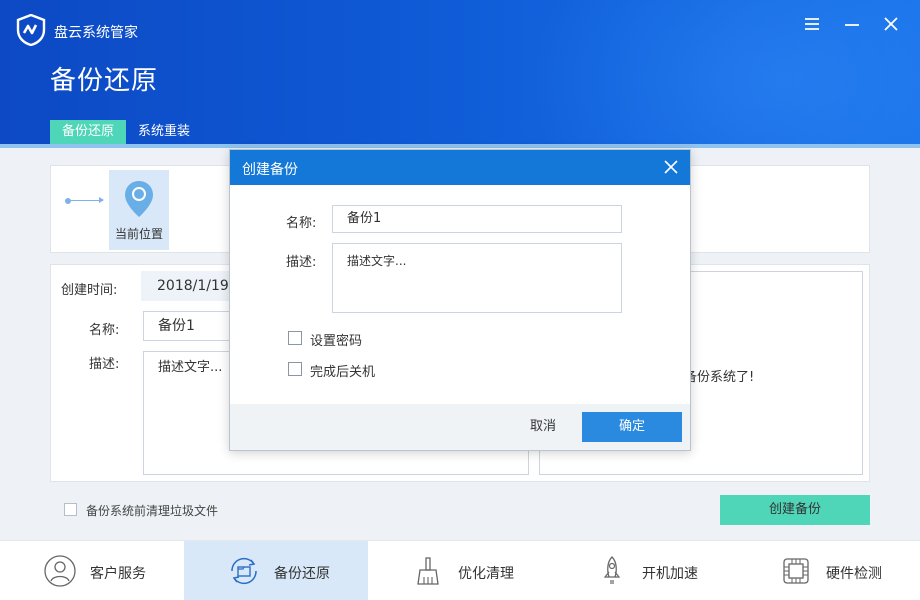  What do you see at coordinates (891, 24) in the screenshot?
I see `close-icon` at bounding box center [891, 24].